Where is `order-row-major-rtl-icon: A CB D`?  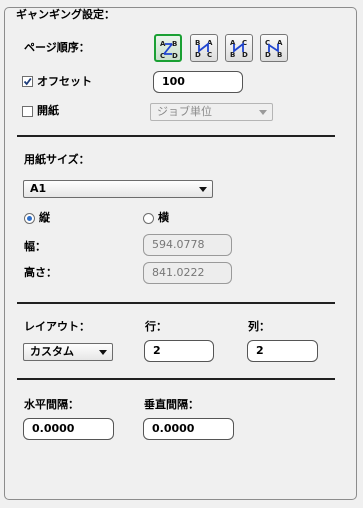 order-row-major-rtl-icon: A CB D is located at coordinates (239, 49).